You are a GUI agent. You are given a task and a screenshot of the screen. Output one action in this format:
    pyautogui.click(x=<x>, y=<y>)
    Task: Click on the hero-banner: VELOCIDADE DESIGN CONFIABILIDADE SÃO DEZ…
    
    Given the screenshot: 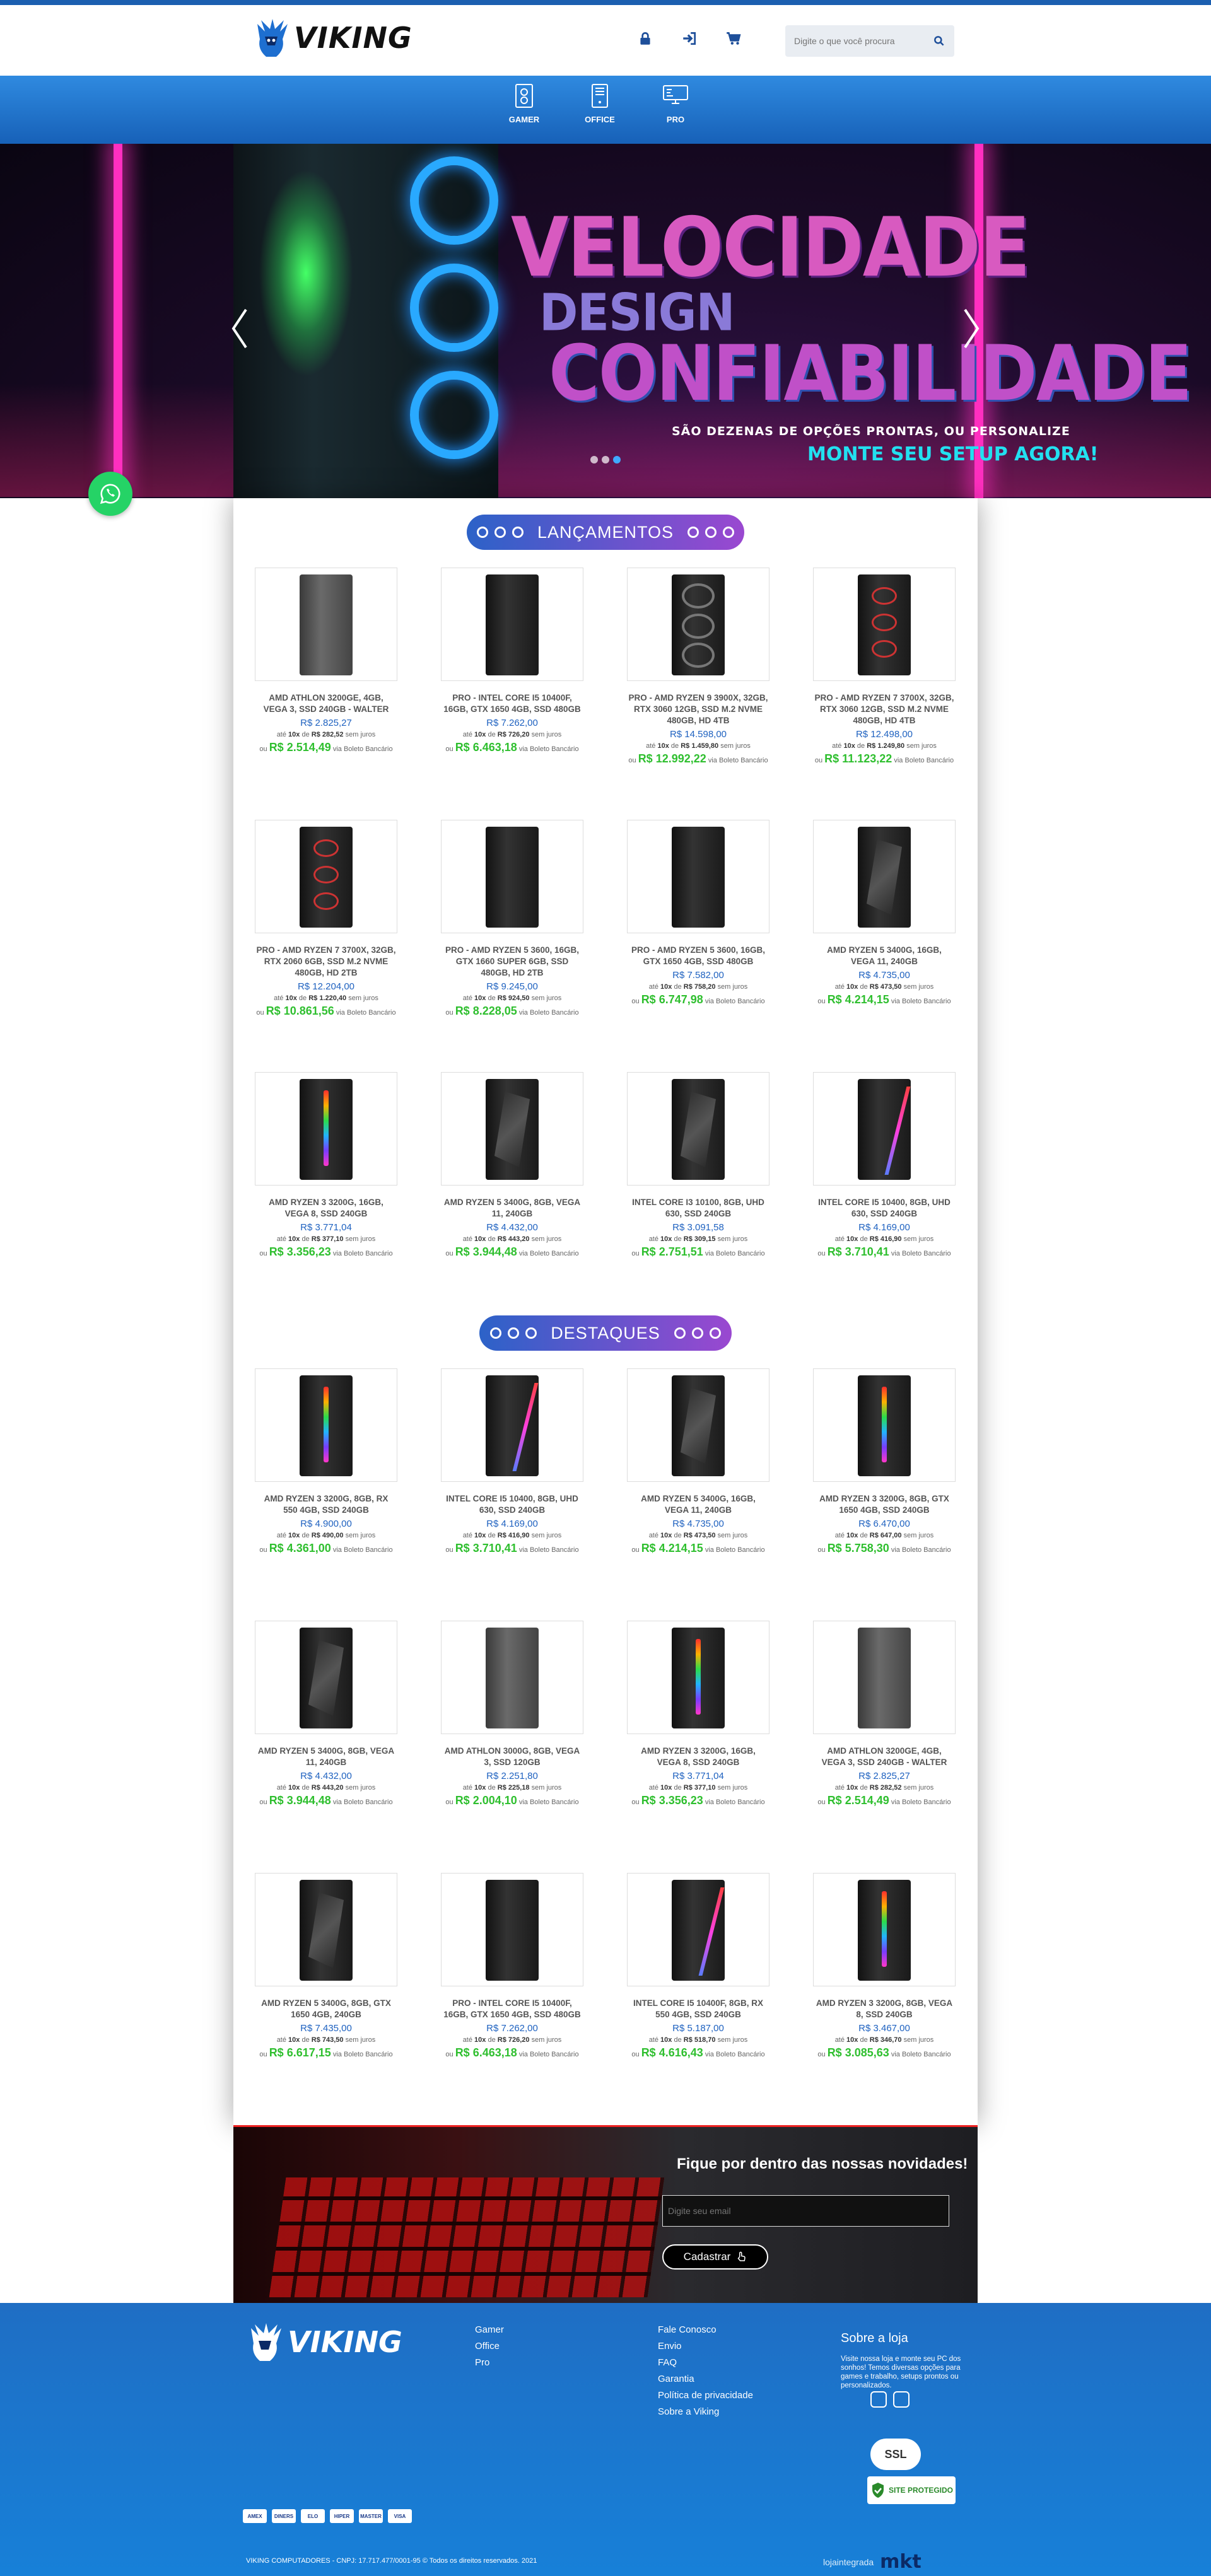 What is the action you would take?
    pyautogui.click(x=605, y=321)
    